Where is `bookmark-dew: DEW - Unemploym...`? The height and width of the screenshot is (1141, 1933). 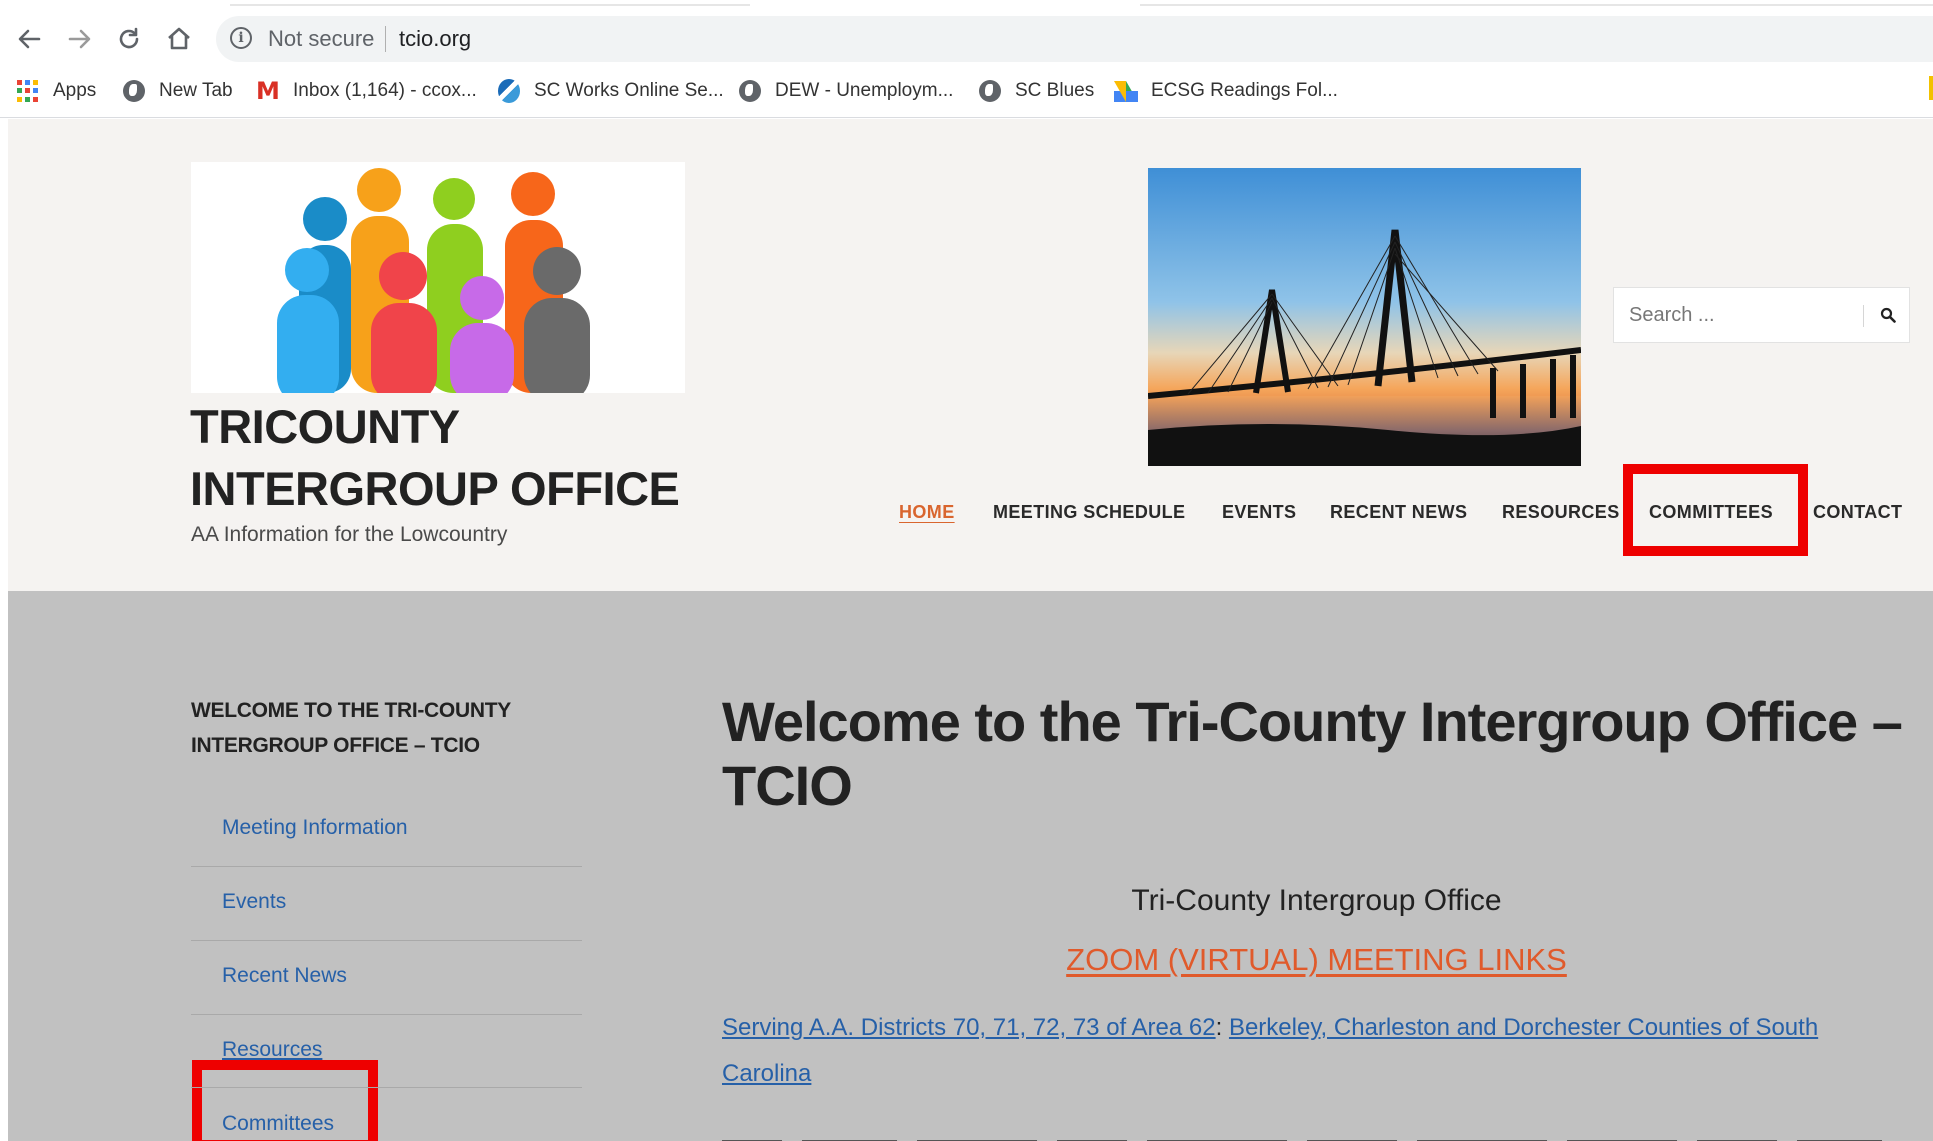 bookmark-dew: DEW - Unemploym... is located at coordinates (845, 91).